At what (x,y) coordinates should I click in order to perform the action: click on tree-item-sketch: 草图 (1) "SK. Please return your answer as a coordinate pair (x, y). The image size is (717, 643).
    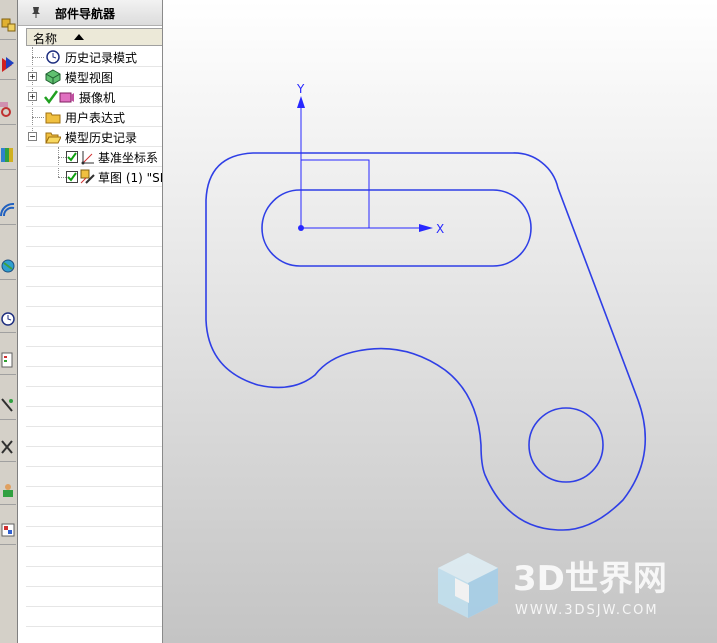
    Looking at the image, I should click on (94, 177).